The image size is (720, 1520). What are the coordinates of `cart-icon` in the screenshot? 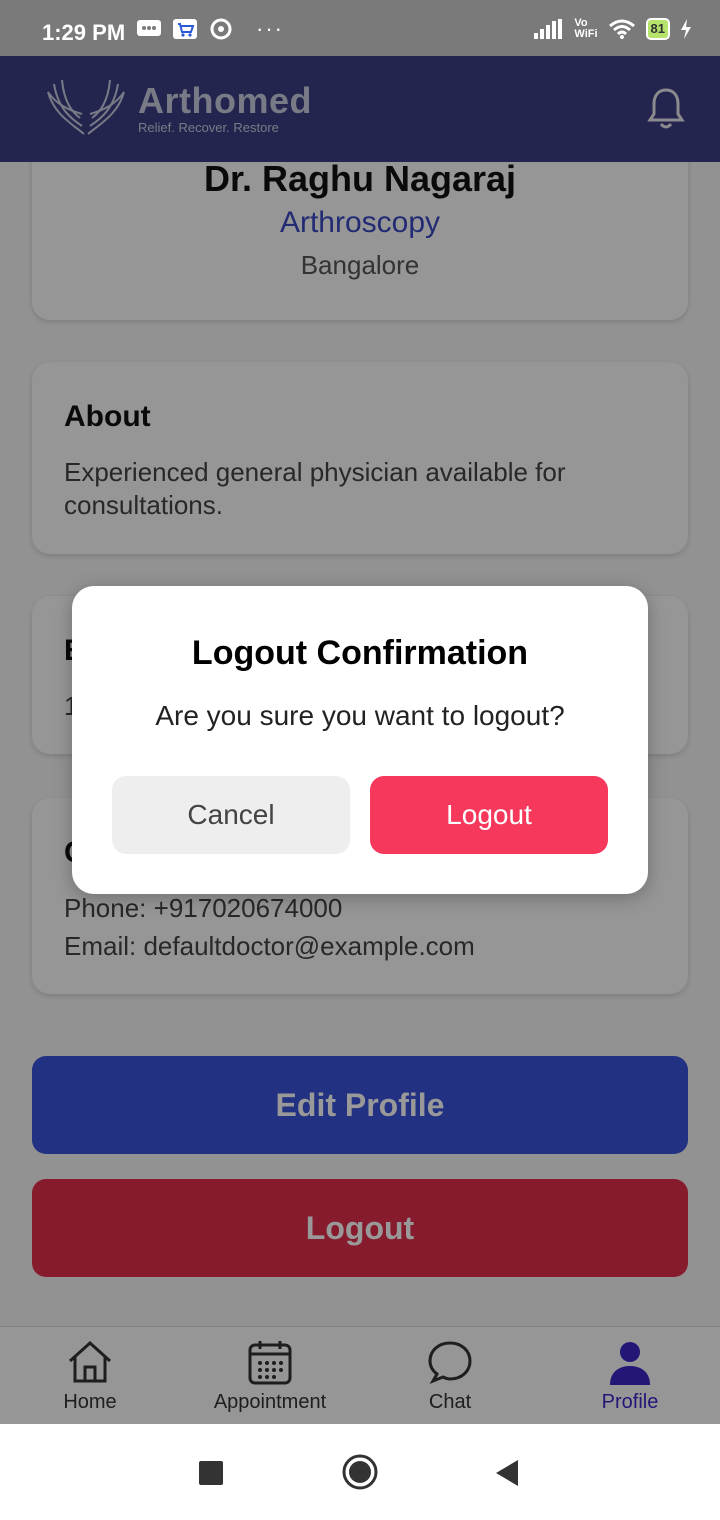 It's located at (185, 29).